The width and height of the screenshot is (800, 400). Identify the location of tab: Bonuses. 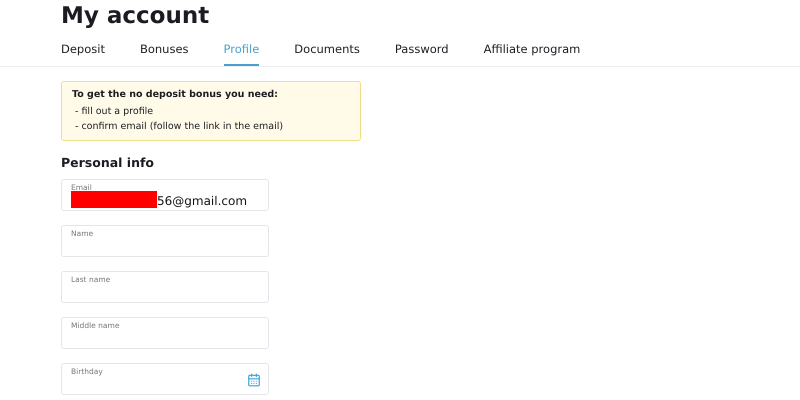
(164, 54).